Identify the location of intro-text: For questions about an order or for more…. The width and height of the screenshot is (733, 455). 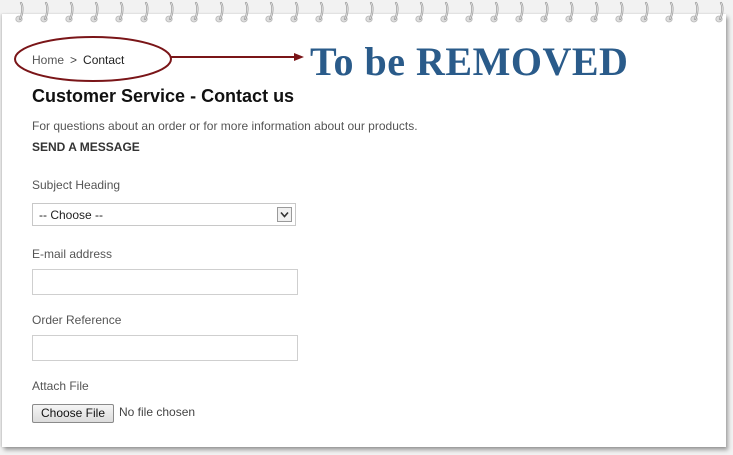
(225, 126).